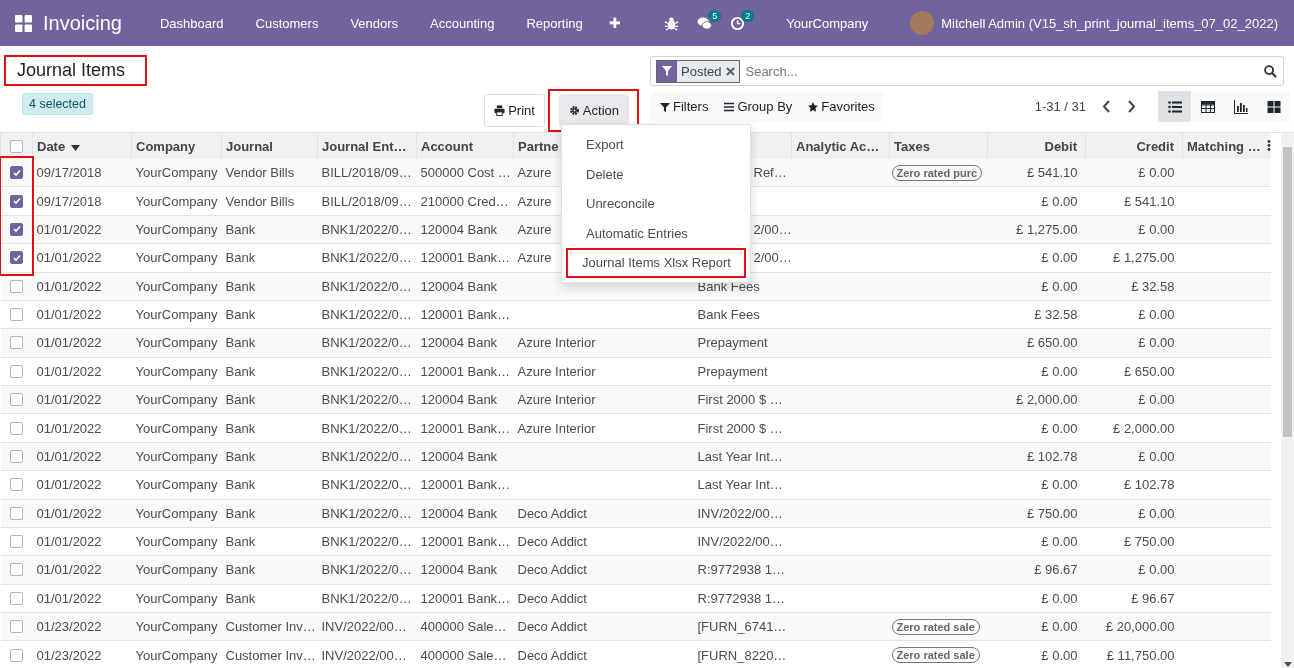 The height and width of the screenshot is (668, 1294). I want to click on filter-facet: Posted, so click(698, 71).